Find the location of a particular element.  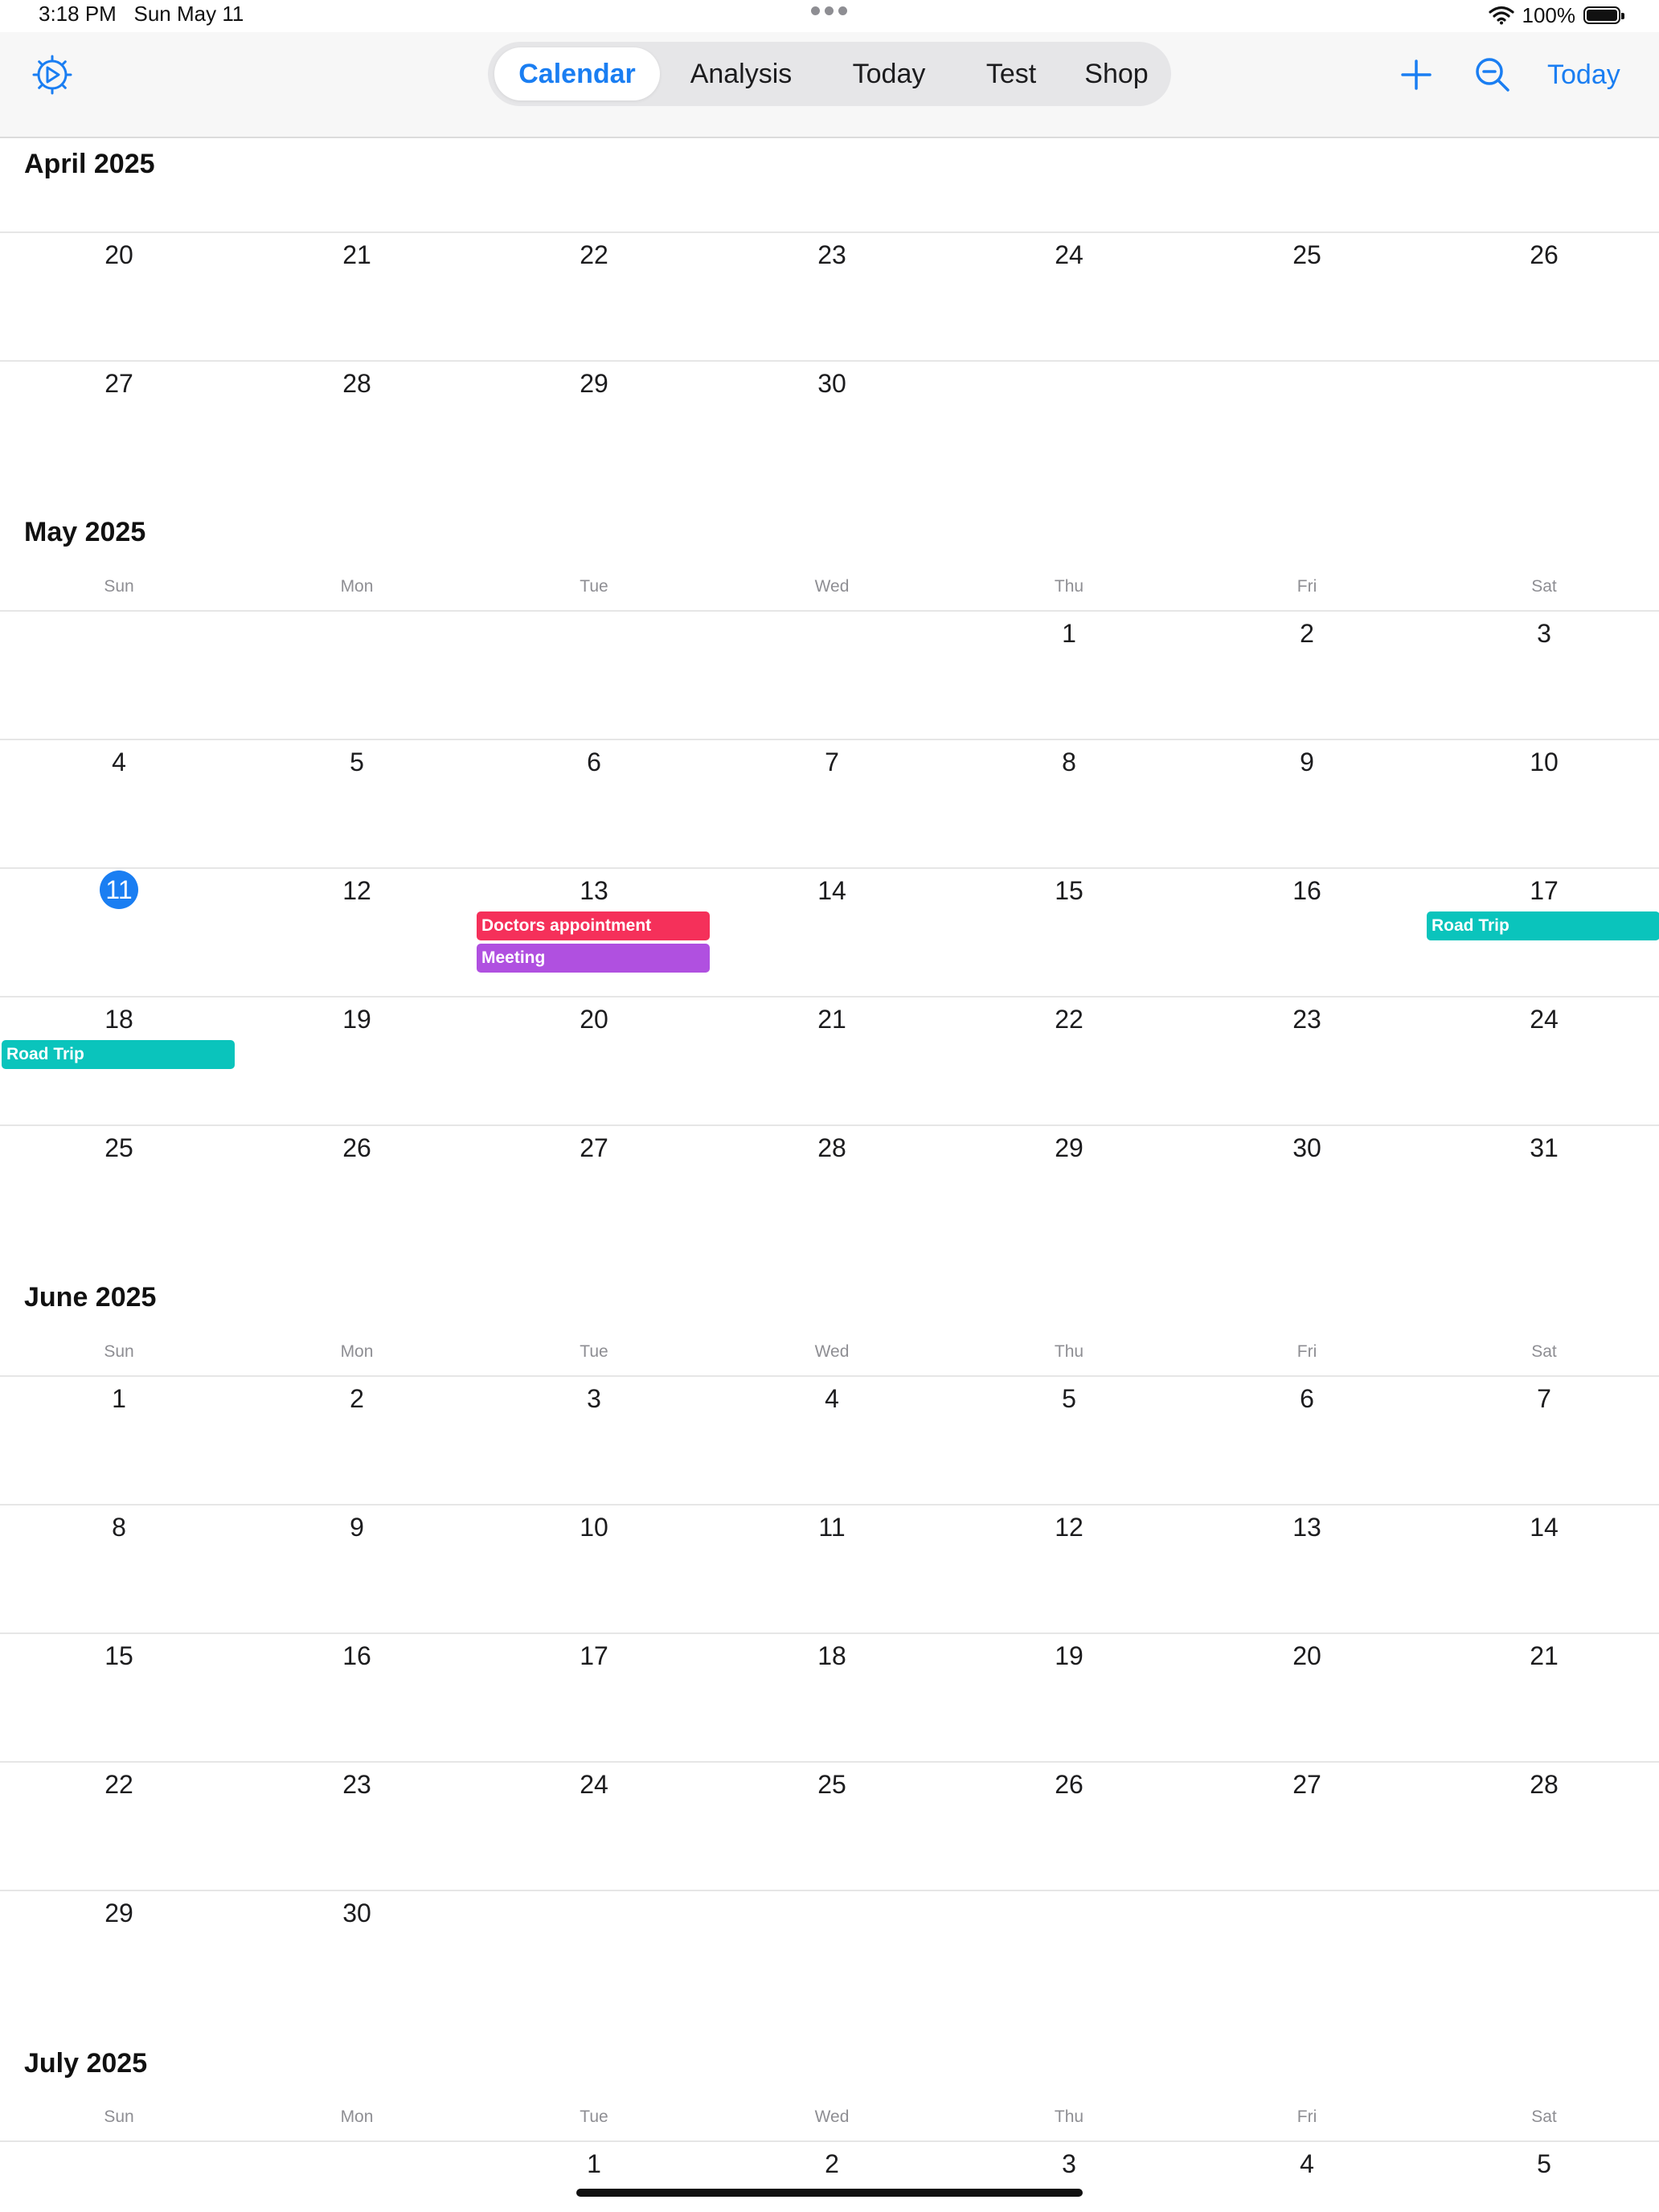

day-number: 11 is located at coordinates (832, 1527).